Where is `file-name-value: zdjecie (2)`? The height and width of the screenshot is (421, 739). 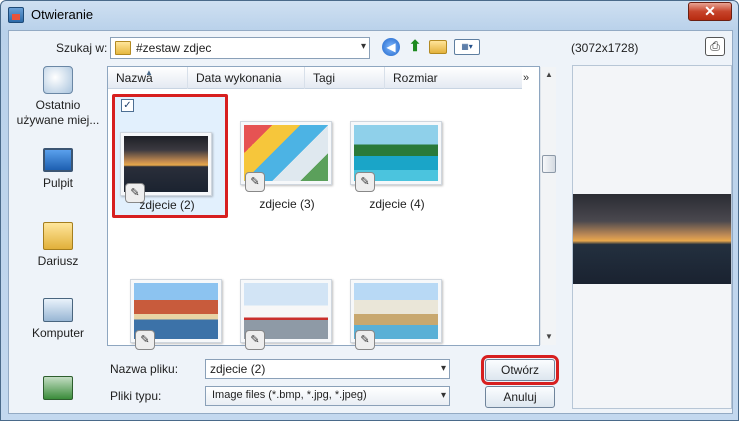 file-name-value: zdjecie (2) is located at coordinates (237, 369).